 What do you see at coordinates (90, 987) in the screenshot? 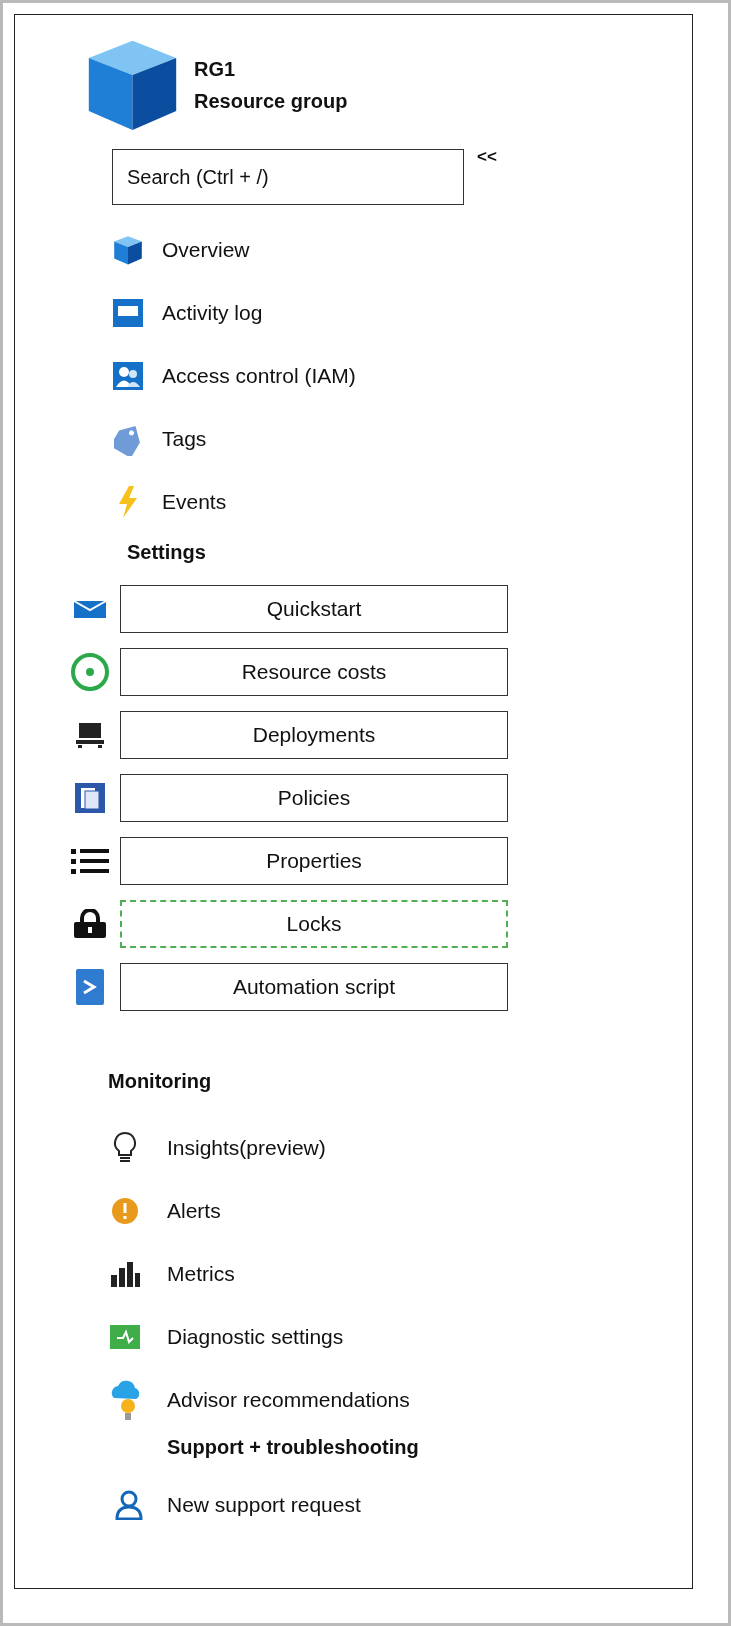
I see `script-icon` at bounding box center [90, 987].